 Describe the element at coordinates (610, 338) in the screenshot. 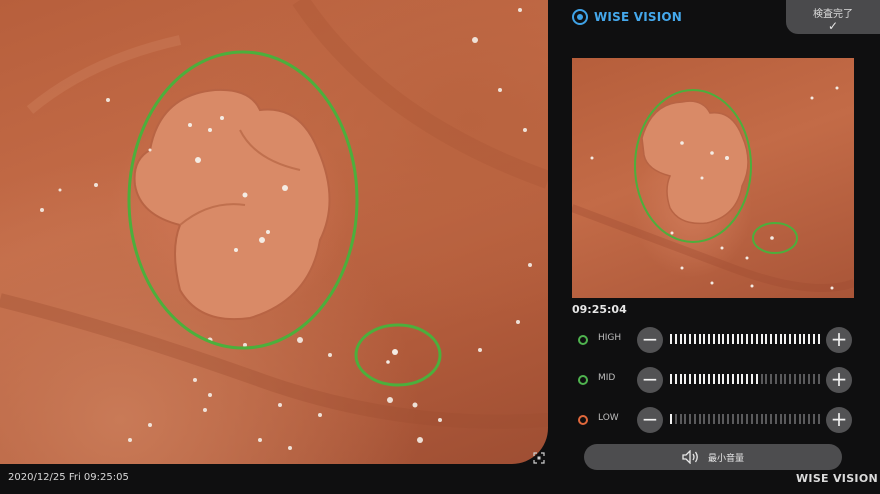

I see `sensitivity-label-high: HIGH` at that location.